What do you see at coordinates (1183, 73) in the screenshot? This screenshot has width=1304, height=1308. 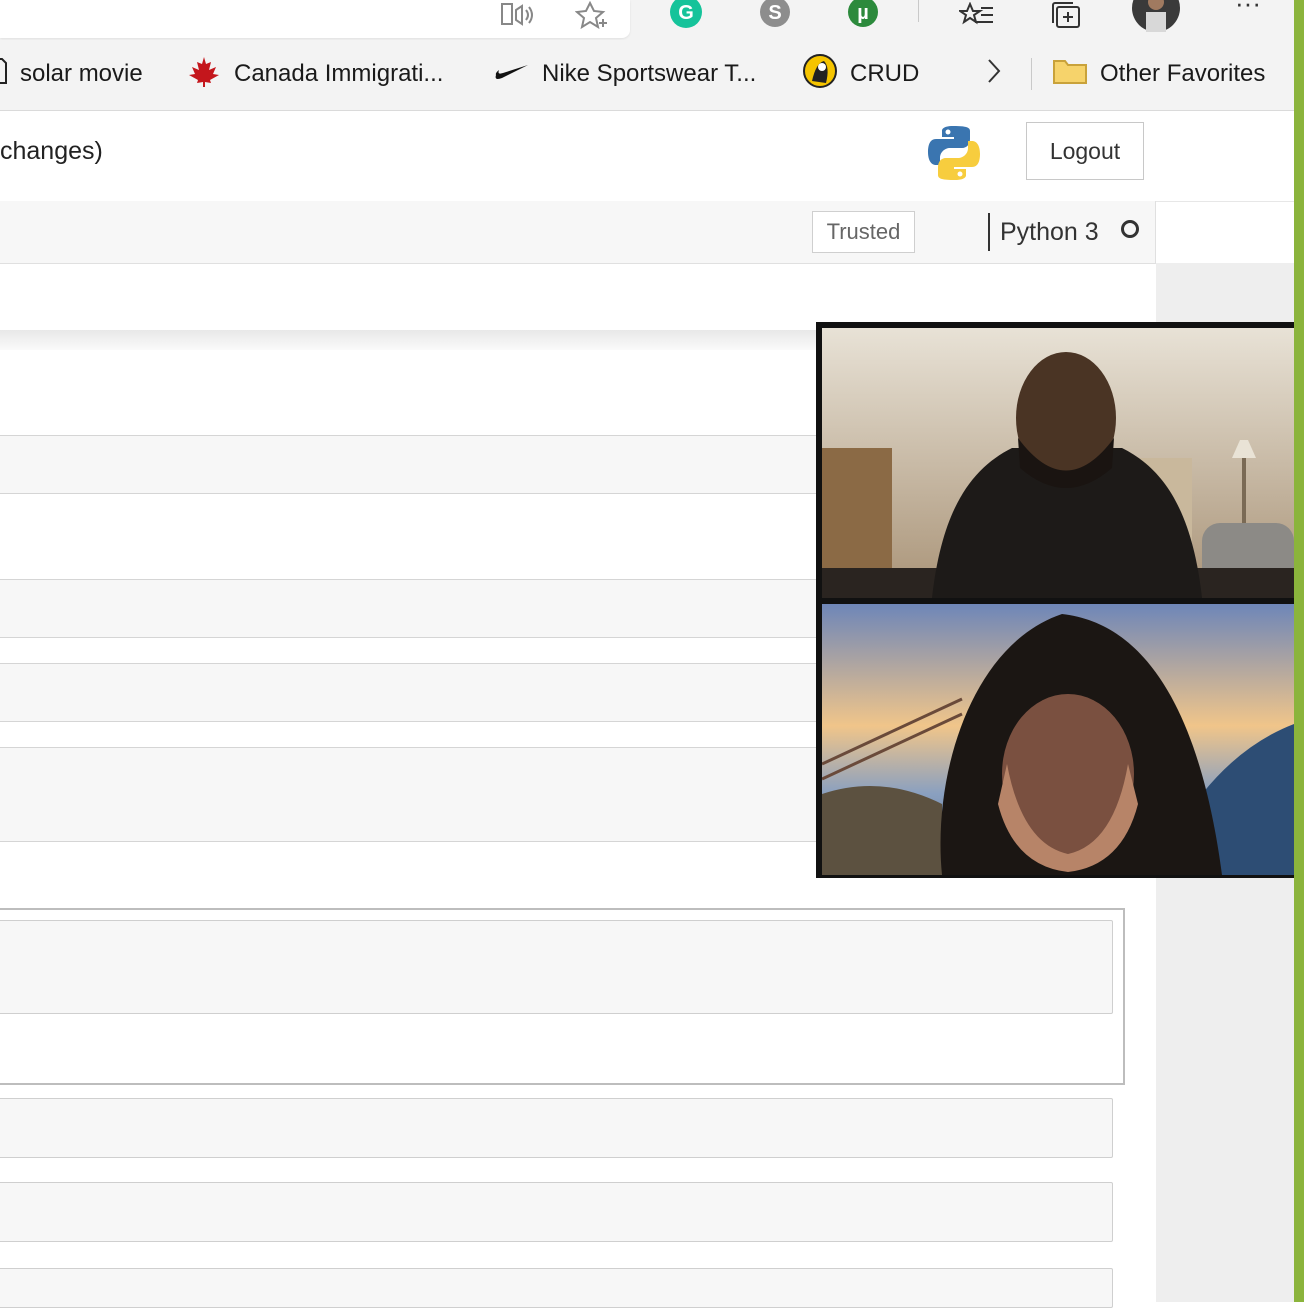 I see `bookmark-label: Other Favorites` at bounding box center [1183, 73].